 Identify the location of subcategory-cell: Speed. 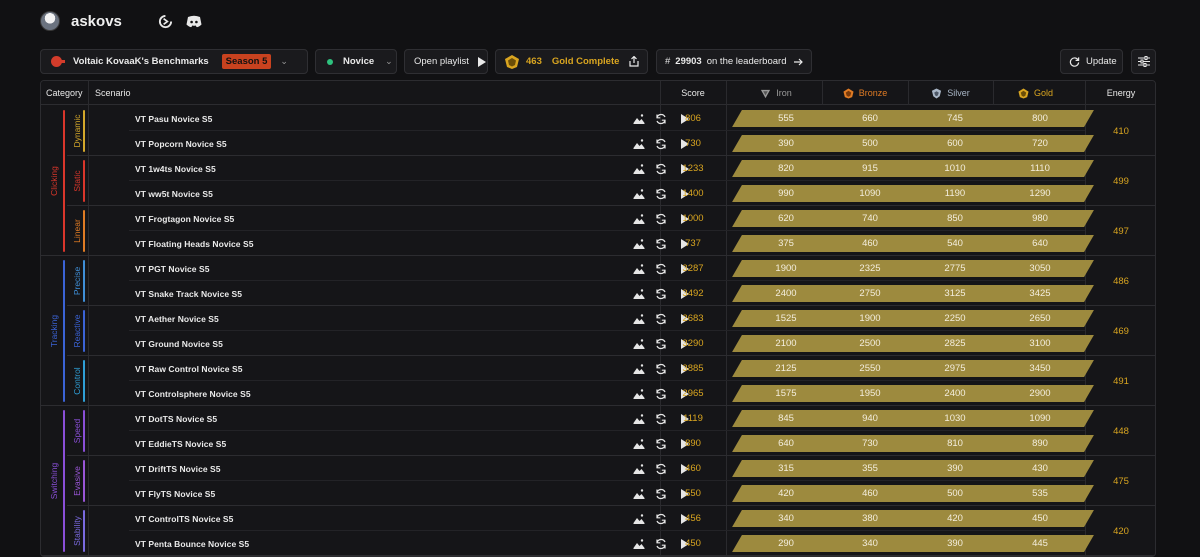
(77, 431).